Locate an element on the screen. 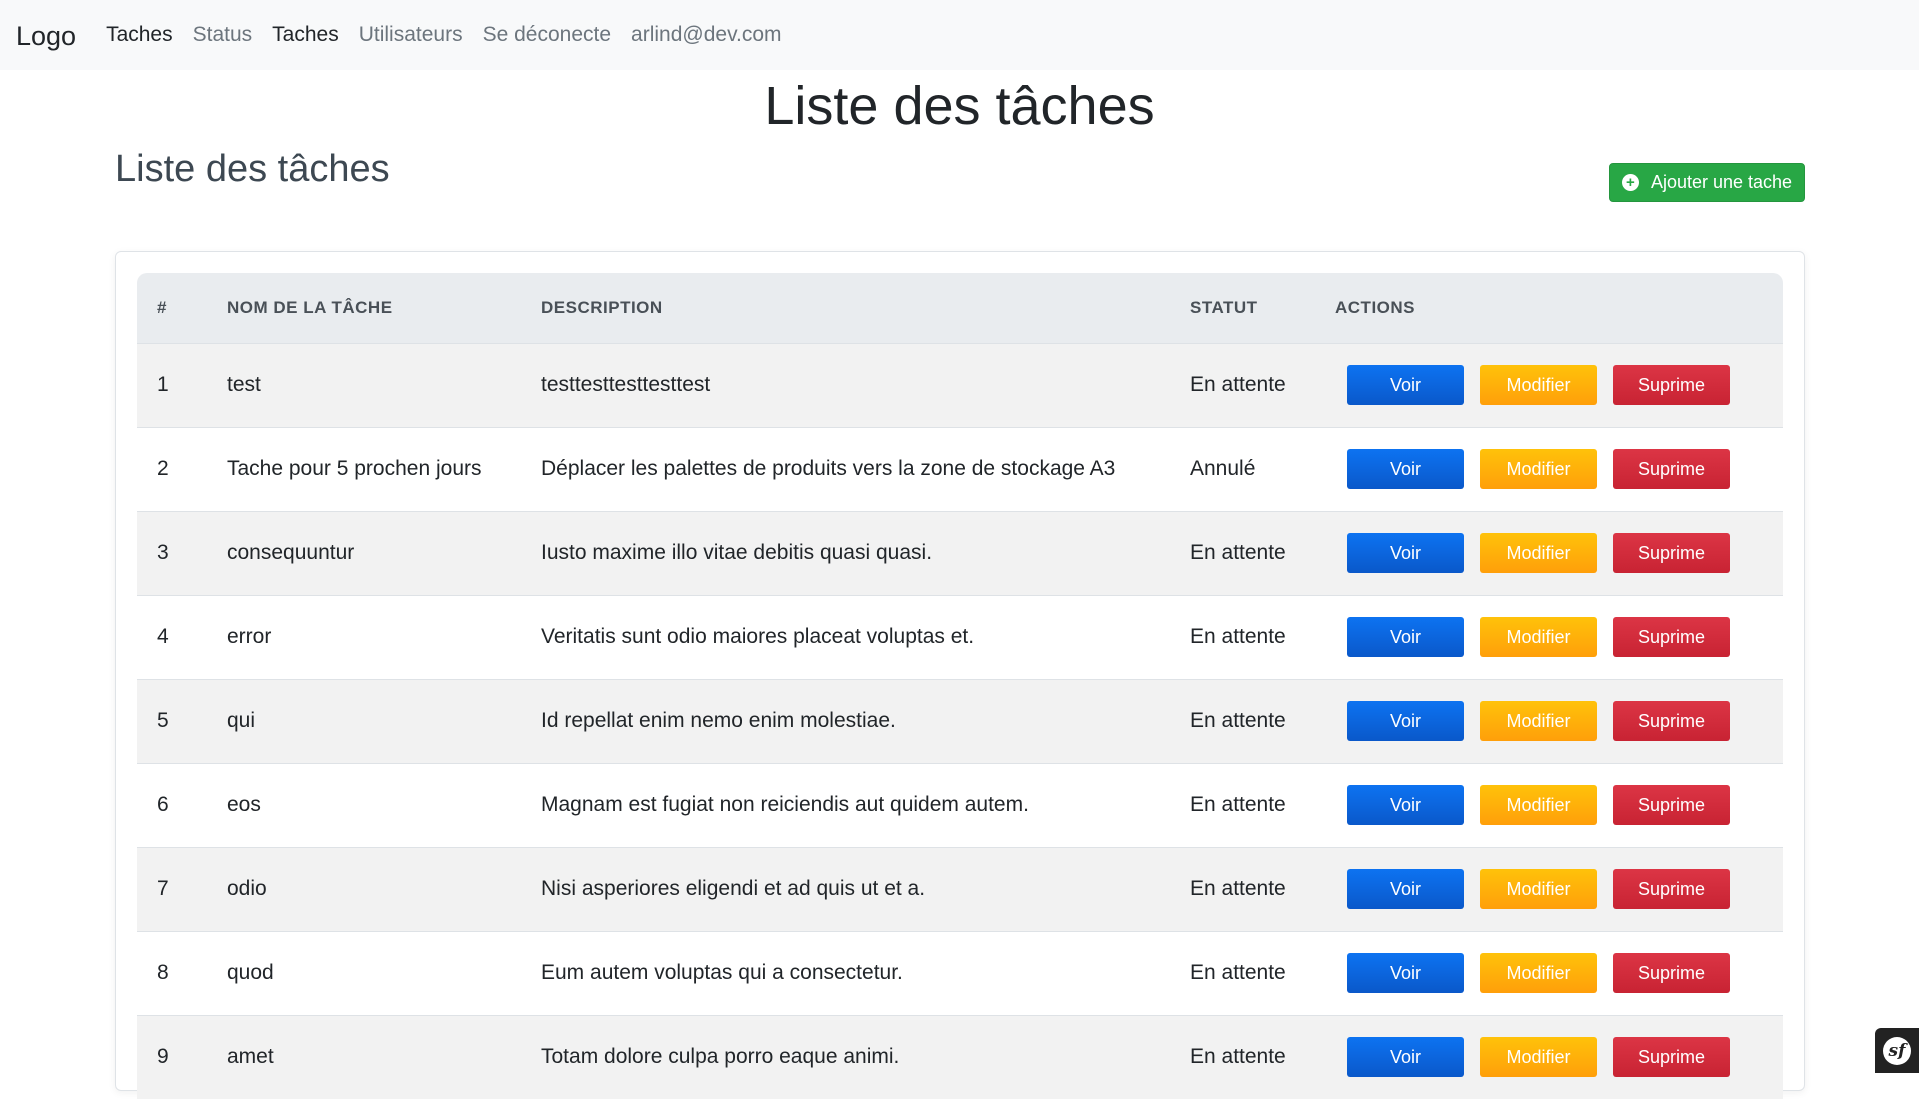  symfony-logo-icon: sf is located at coordinates (1897, 1050).